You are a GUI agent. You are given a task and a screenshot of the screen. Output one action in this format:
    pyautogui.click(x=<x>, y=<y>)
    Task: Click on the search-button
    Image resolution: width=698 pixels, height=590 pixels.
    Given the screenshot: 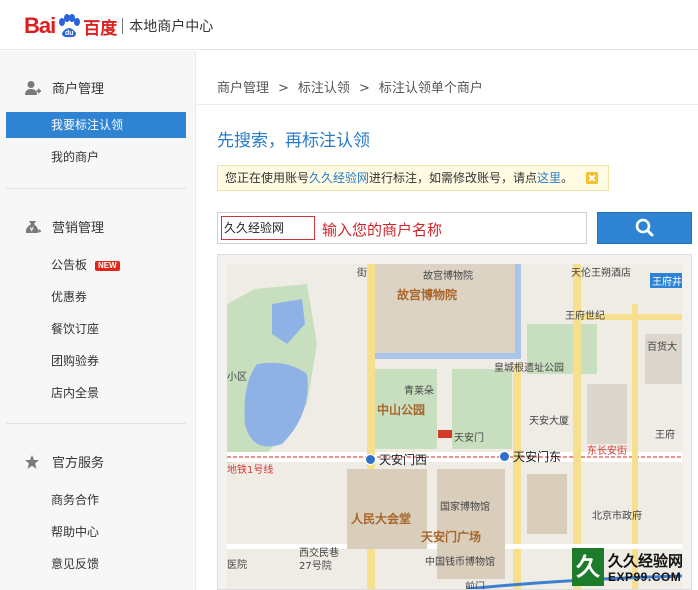 What is the action you would take?
    pyautogui.click(x=644, y=228)
    